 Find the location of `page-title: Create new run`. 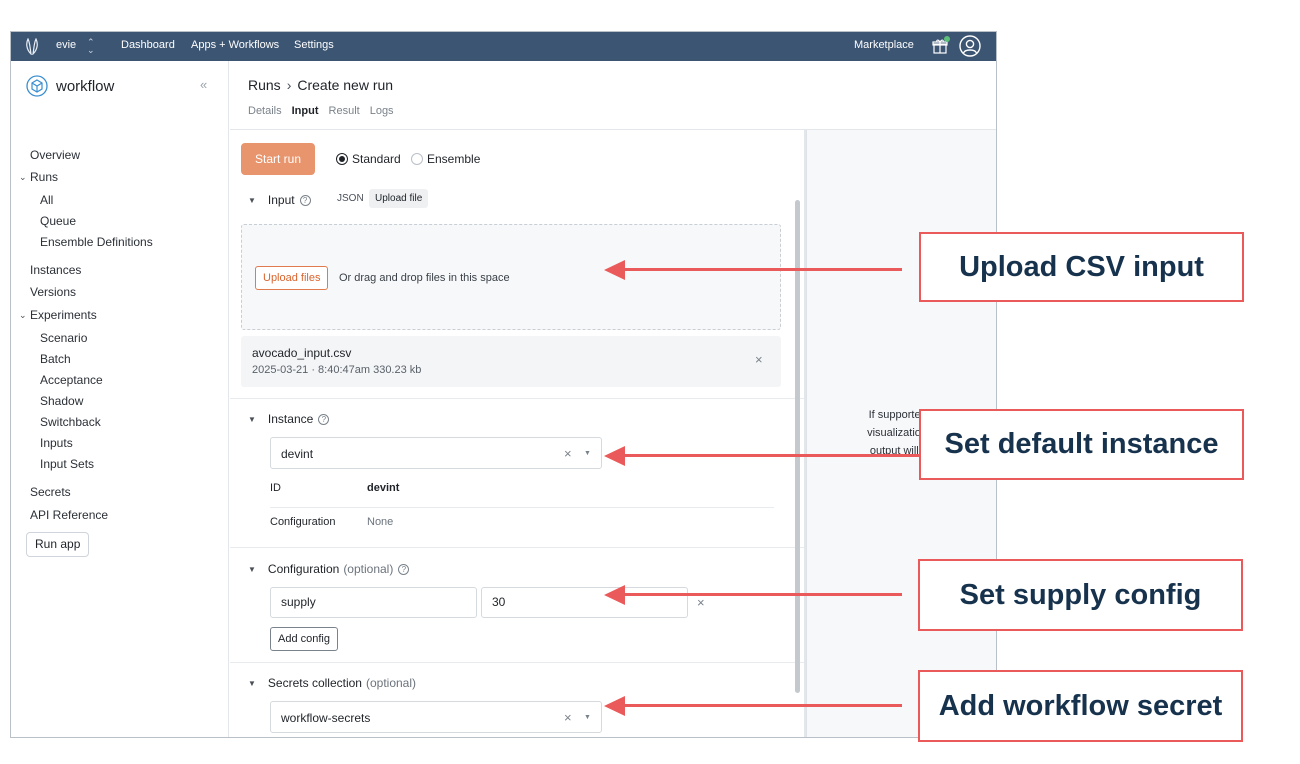

page-title: Create new run is located at coordinates (345, 85).